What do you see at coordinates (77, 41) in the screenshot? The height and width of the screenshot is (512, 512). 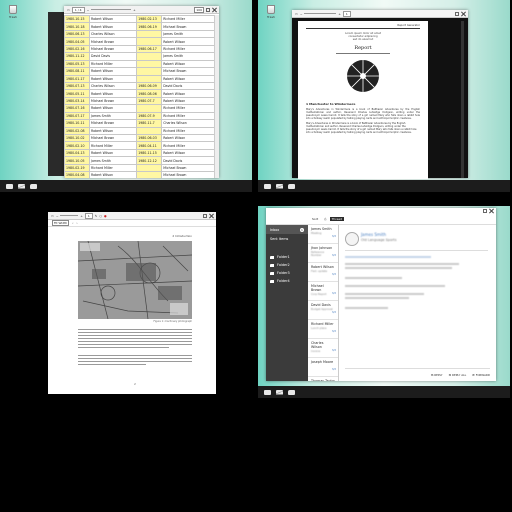 I see `table-cell: 1980-04-05` at bounding box center [77, 41].